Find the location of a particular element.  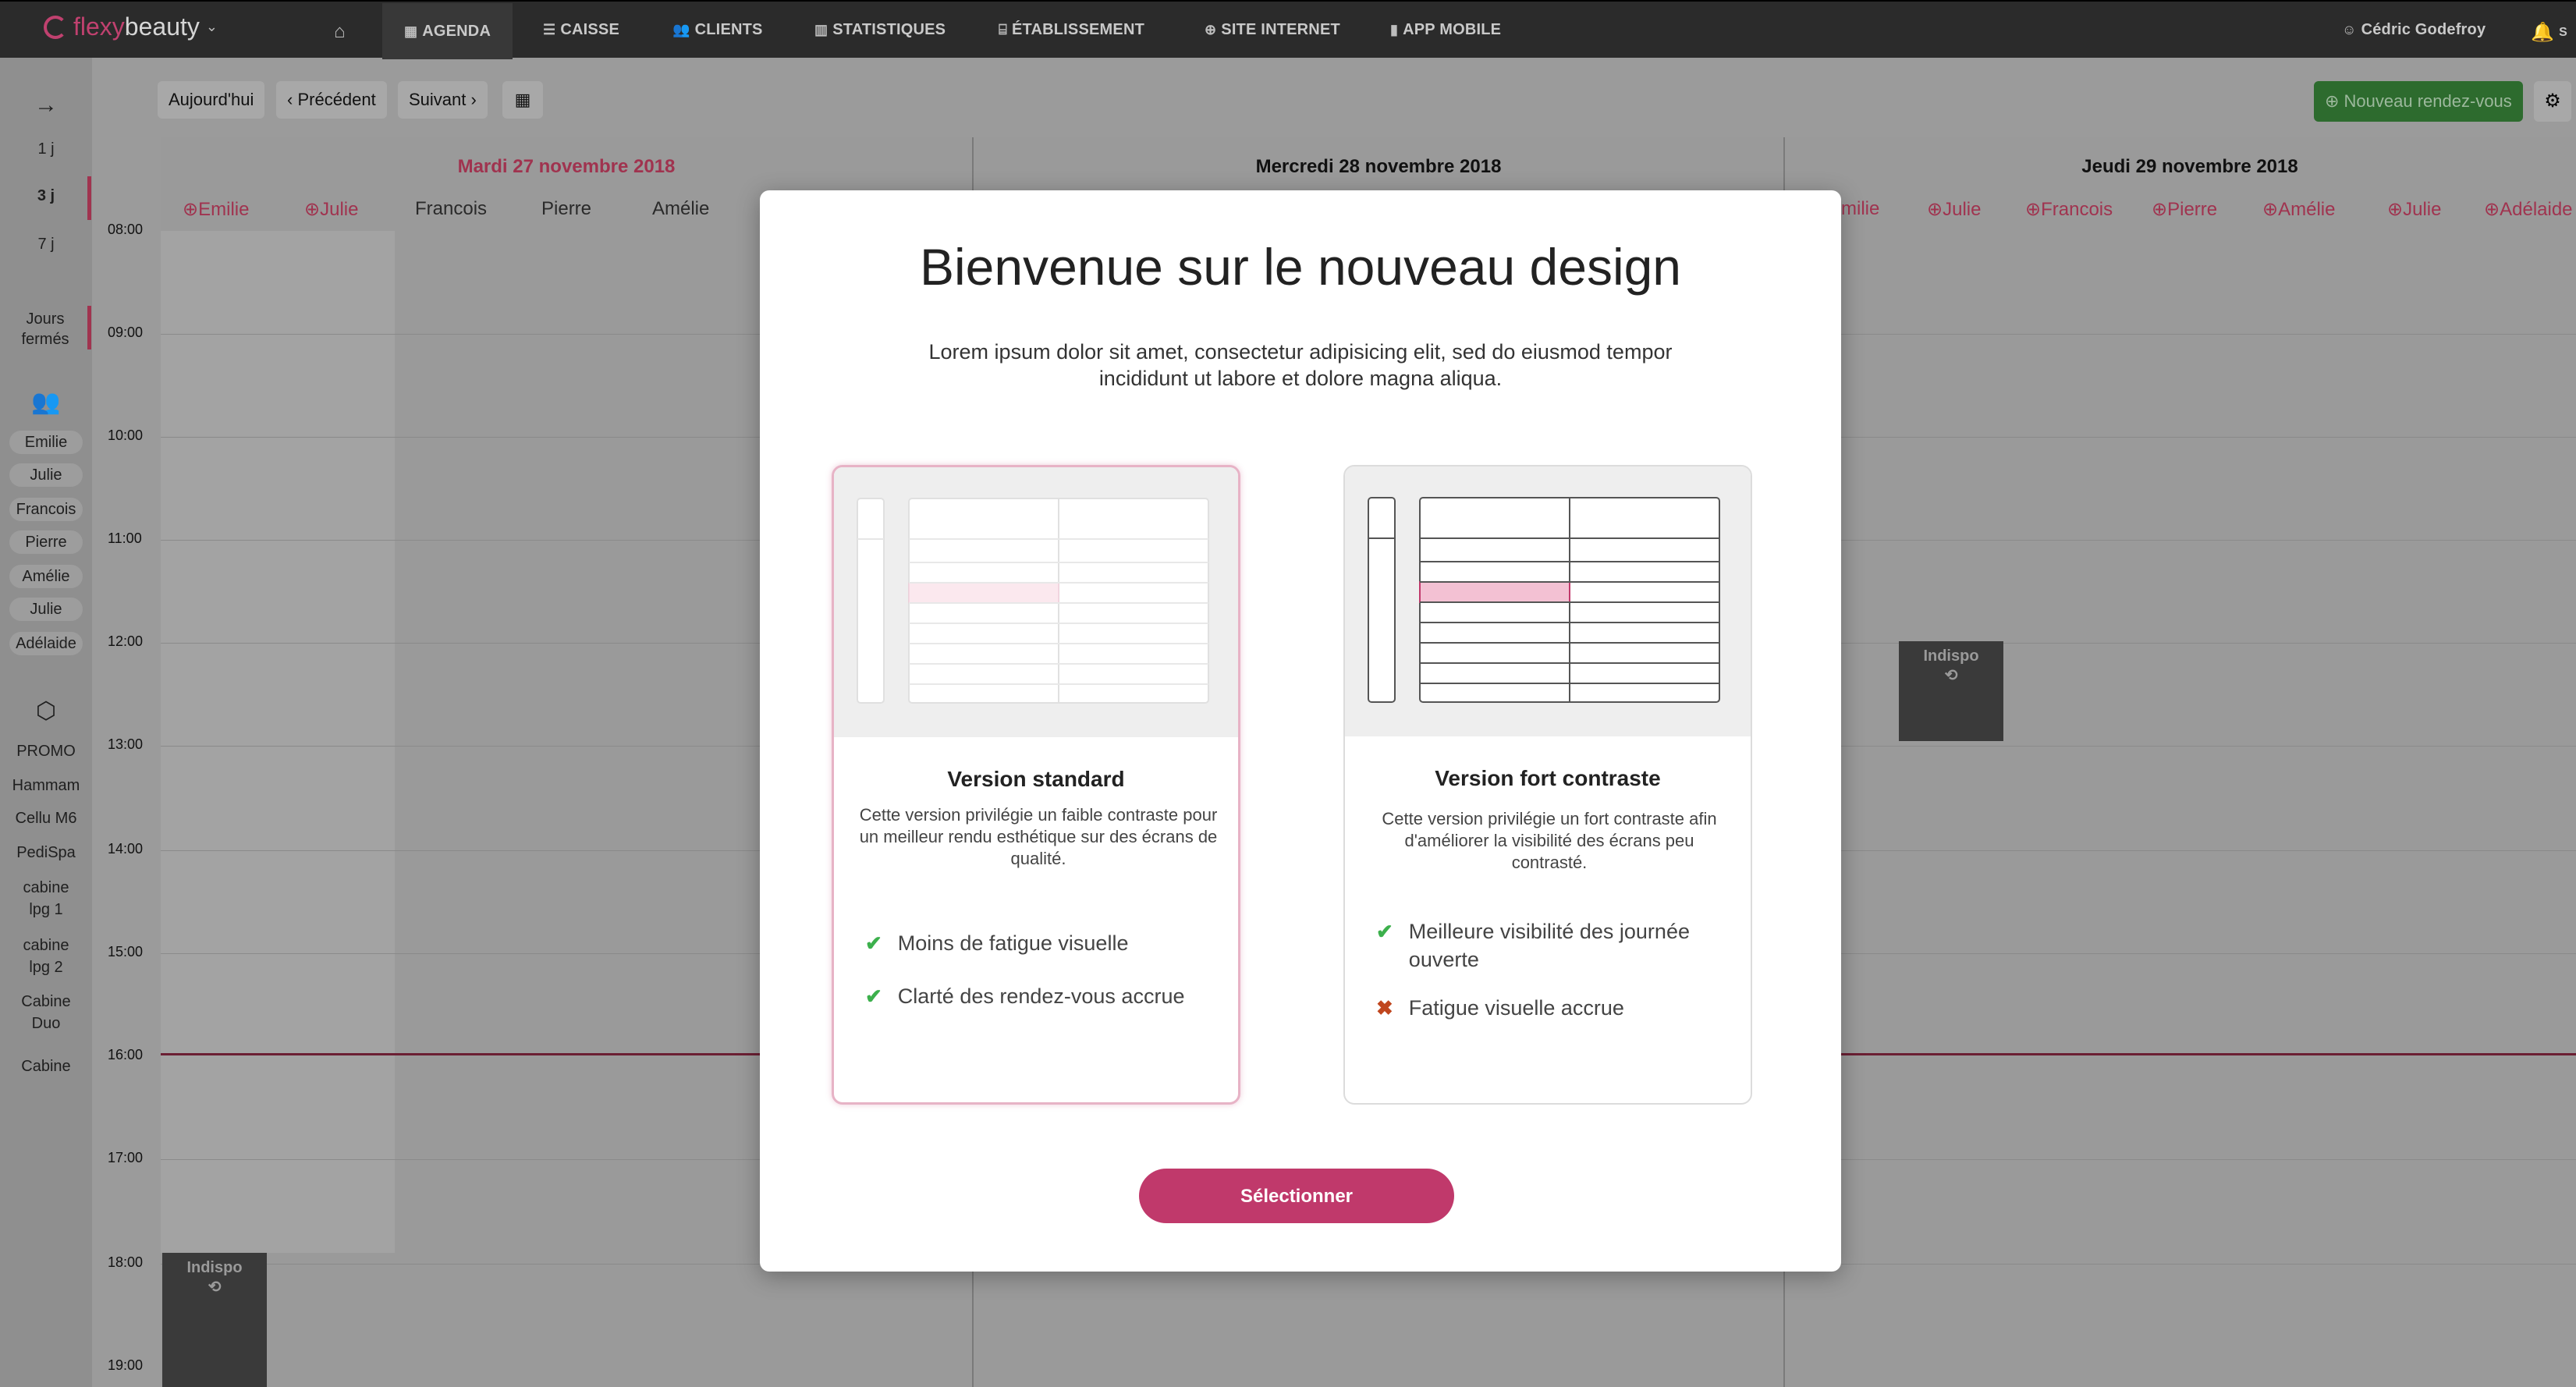

staff-pill-amelie: Amélie is located at coordinates (46, 576).